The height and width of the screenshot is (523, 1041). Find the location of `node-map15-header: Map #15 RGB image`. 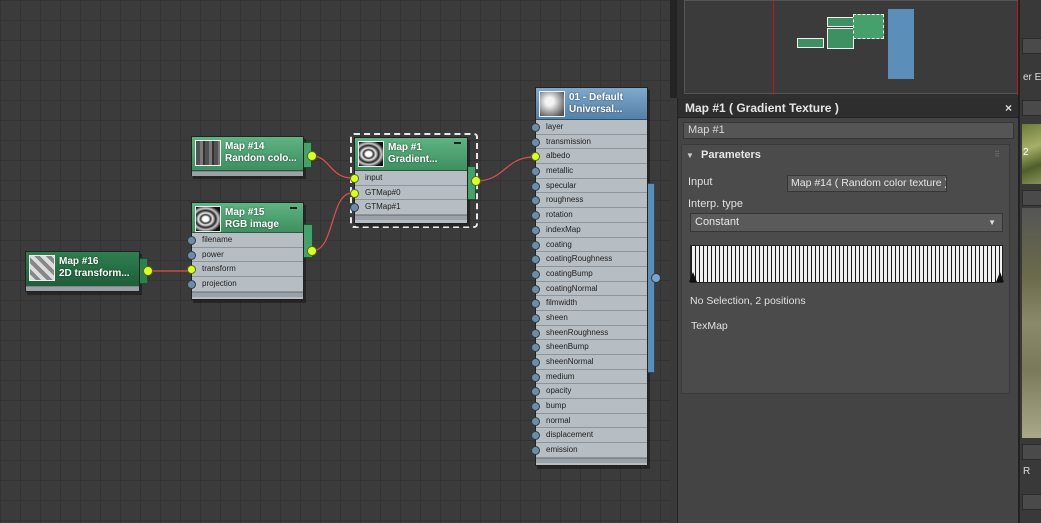

node-map15-header: Map #15 RGB image is located at coordinates (247, 218).